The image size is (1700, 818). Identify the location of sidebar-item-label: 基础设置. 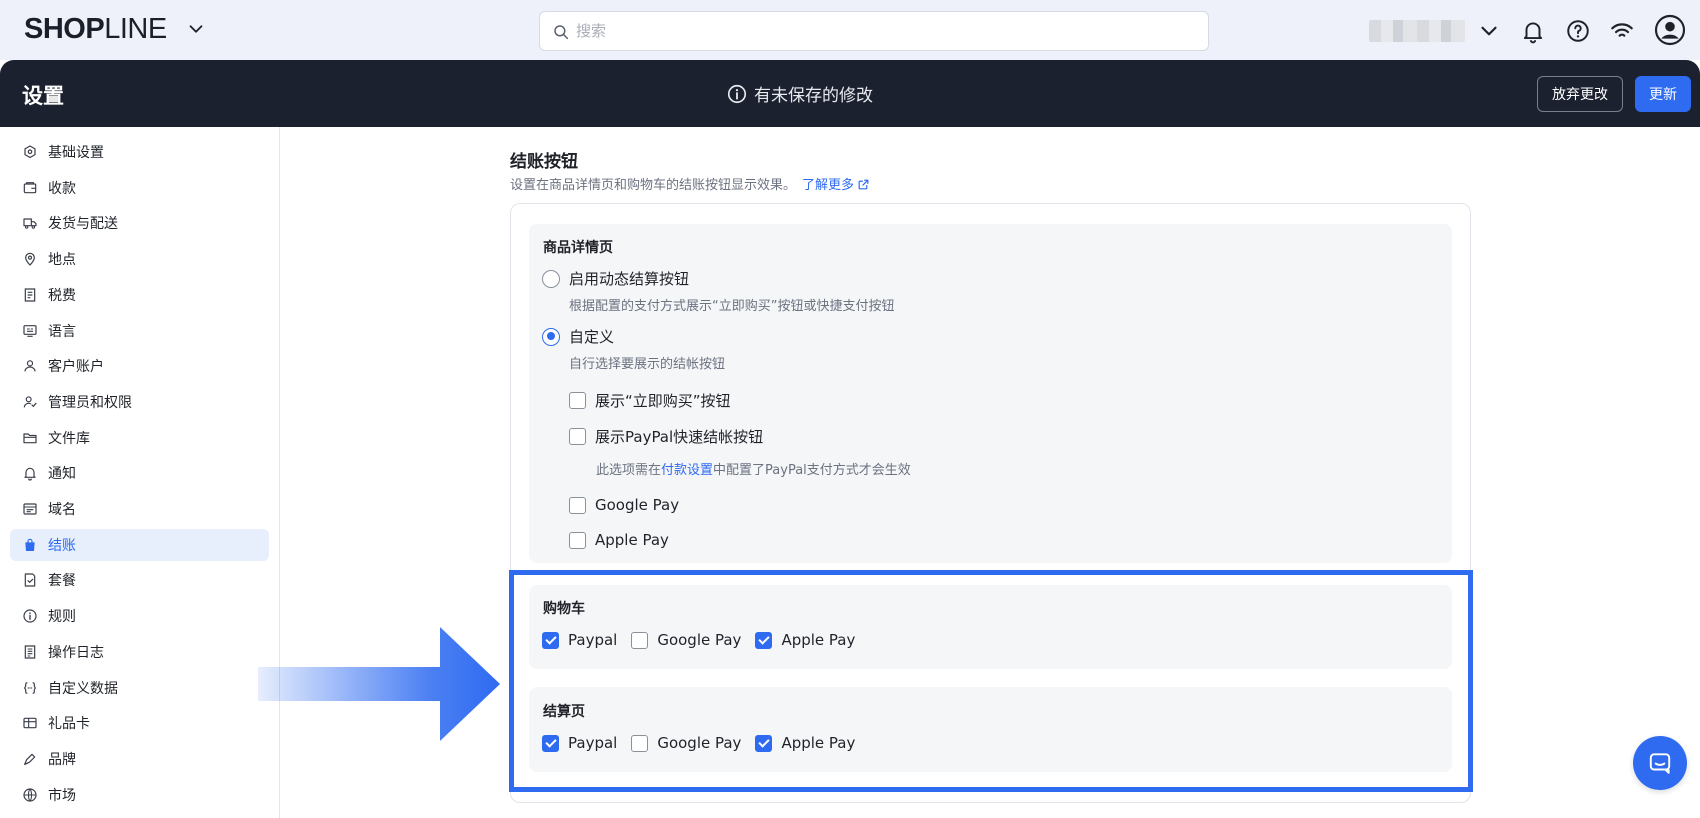
(76, 153).